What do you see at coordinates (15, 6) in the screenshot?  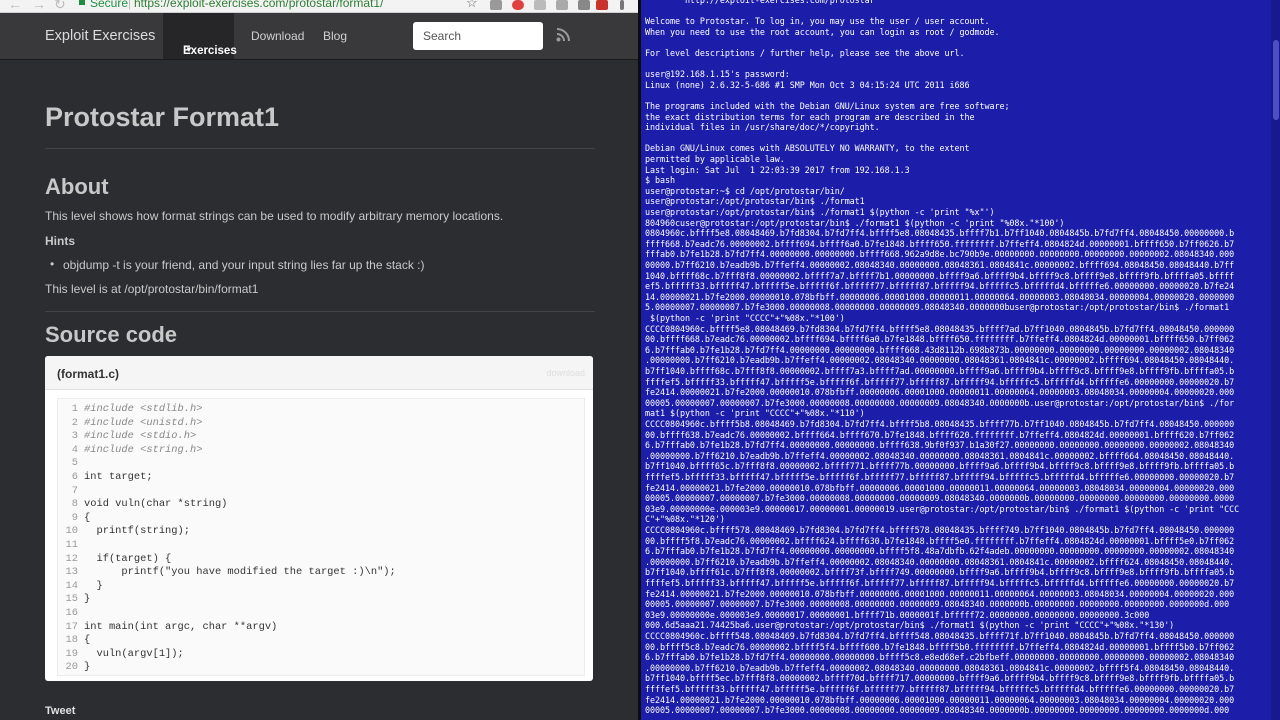 I see `back-icon: ←` at bounding box center [15, 6].